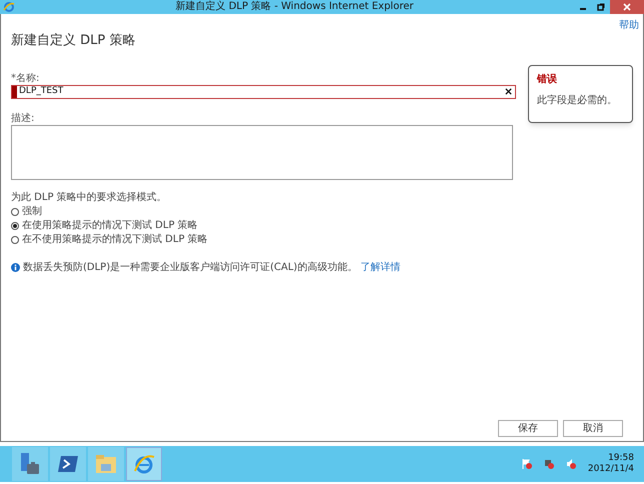 This screenshot has width=644, height=484. Describe the element at coordinates (263, 91) in the screenshot. I see `name-input: DLP_TEST` at that location.